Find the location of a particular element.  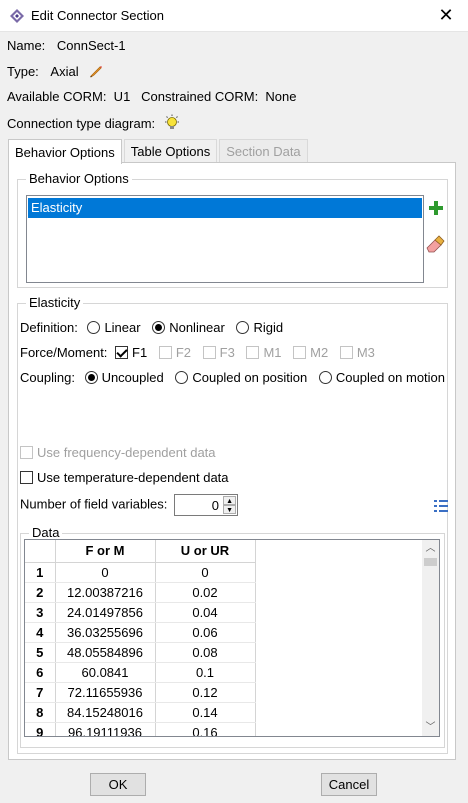

table-cell: 84.15248016 is located at coordinates (105, 712).